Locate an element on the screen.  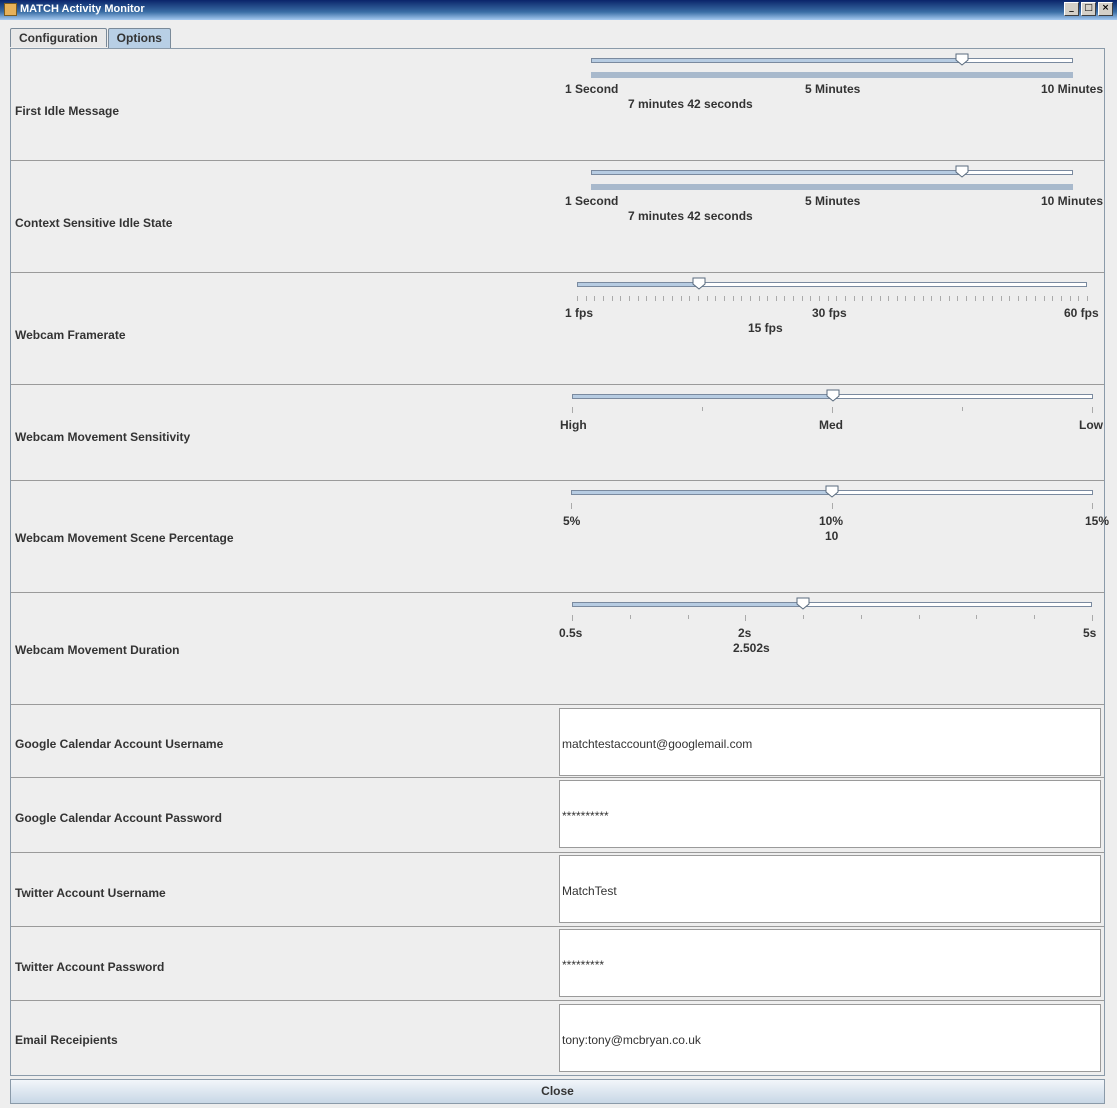
email-recipients-field: tony:tony@mcbryan.co.uk is located at coordinates (830, 1038).